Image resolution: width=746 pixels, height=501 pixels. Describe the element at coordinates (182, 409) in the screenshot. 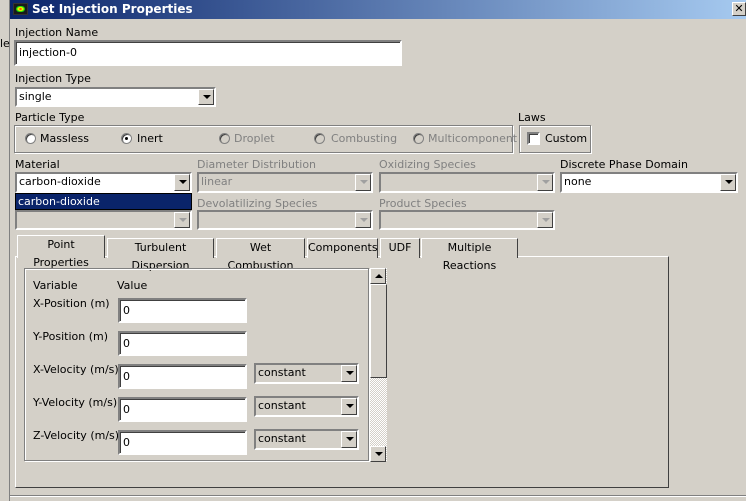

I see `y-velocity-input: 0` at that location.